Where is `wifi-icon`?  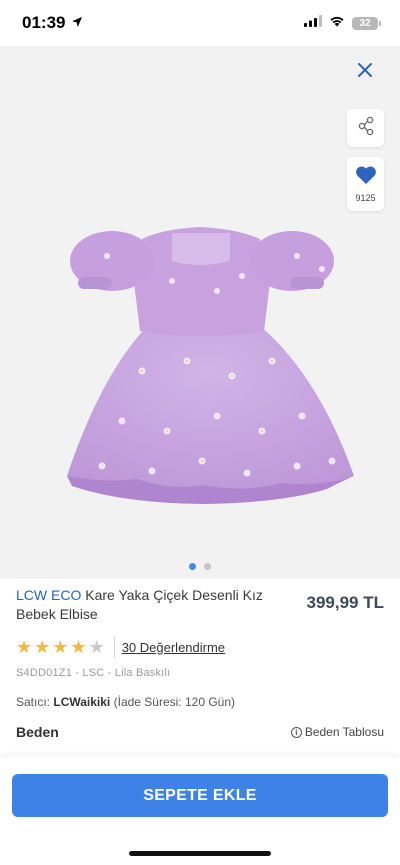
wifi-icon is located at coordinates (337, 23).